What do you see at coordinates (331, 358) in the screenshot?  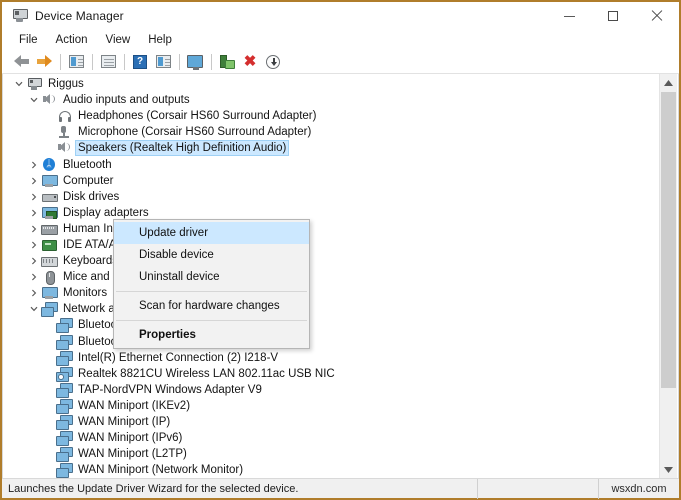 I see `tree-row: Intel(R) Ethernet Connection (2) I218-V` at bounding box center [331, 358].